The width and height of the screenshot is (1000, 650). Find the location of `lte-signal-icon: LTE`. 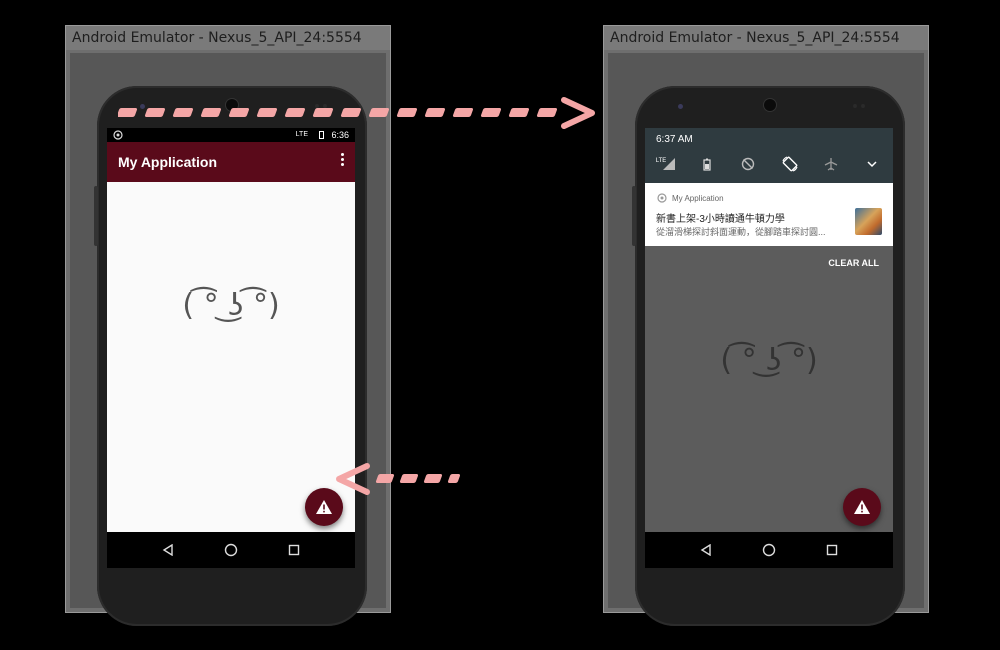

lte-signal-icon: LTE is located at coordinates (666, 164).